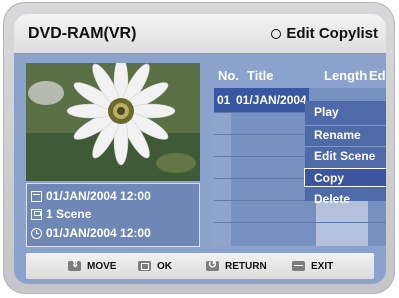 This screenshot has width=399, height=298. I want to click on info-scenes-row: 1 Scene, so click(61, 214).